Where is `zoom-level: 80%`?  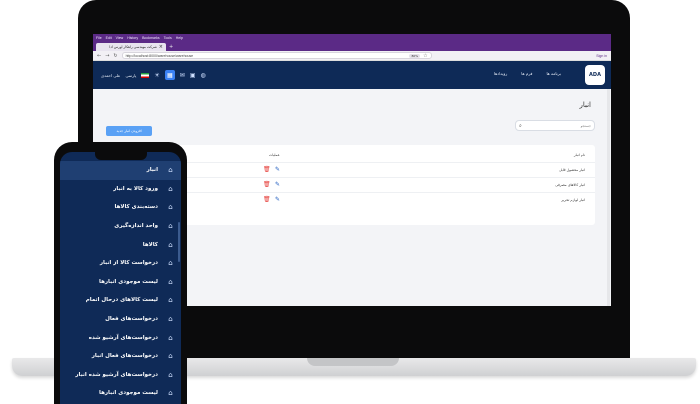 zoom-level: 80% is located at coordinates (415, 55).